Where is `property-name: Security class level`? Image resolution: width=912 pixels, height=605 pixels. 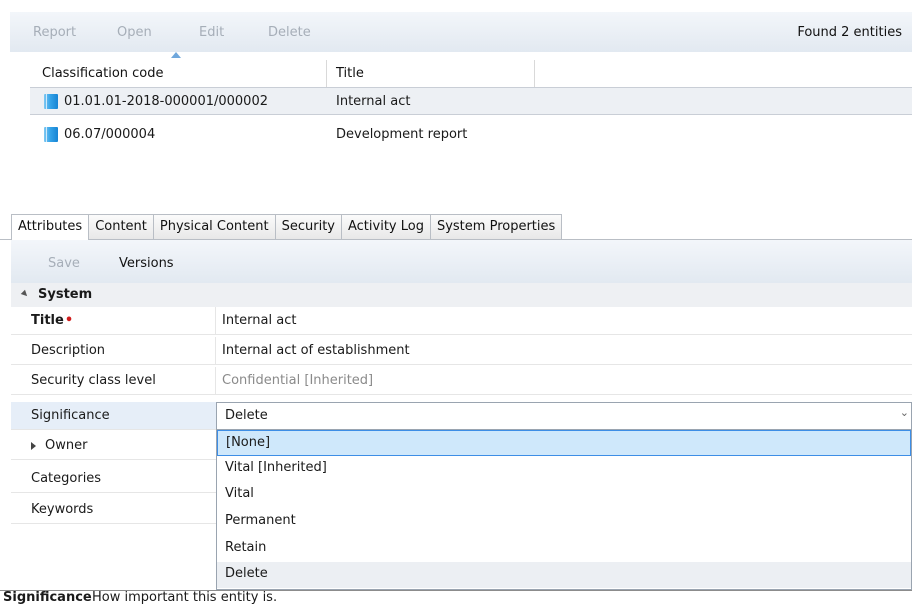
property-name: Security class level is located at coordinates (93, 380).